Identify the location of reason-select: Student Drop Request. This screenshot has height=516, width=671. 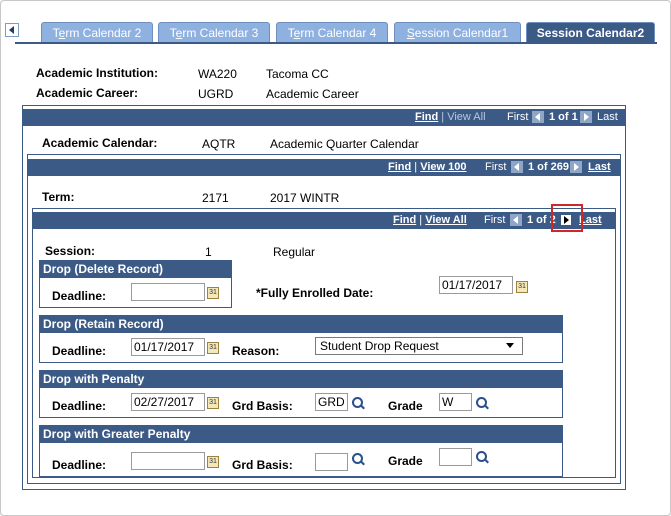
(419, 346).